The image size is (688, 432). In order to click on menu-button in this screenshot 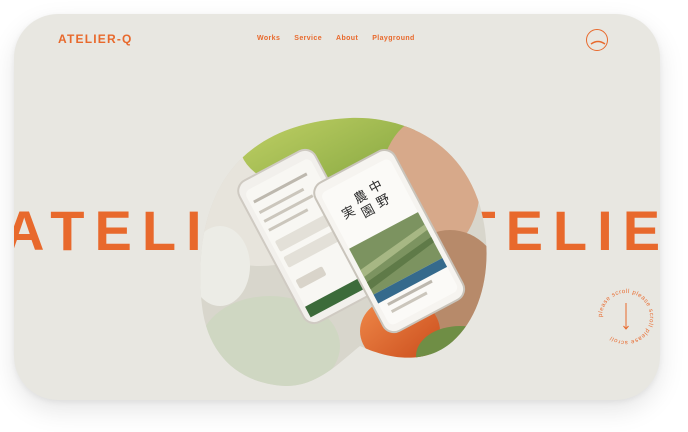, I will do `click(597, 40)`.